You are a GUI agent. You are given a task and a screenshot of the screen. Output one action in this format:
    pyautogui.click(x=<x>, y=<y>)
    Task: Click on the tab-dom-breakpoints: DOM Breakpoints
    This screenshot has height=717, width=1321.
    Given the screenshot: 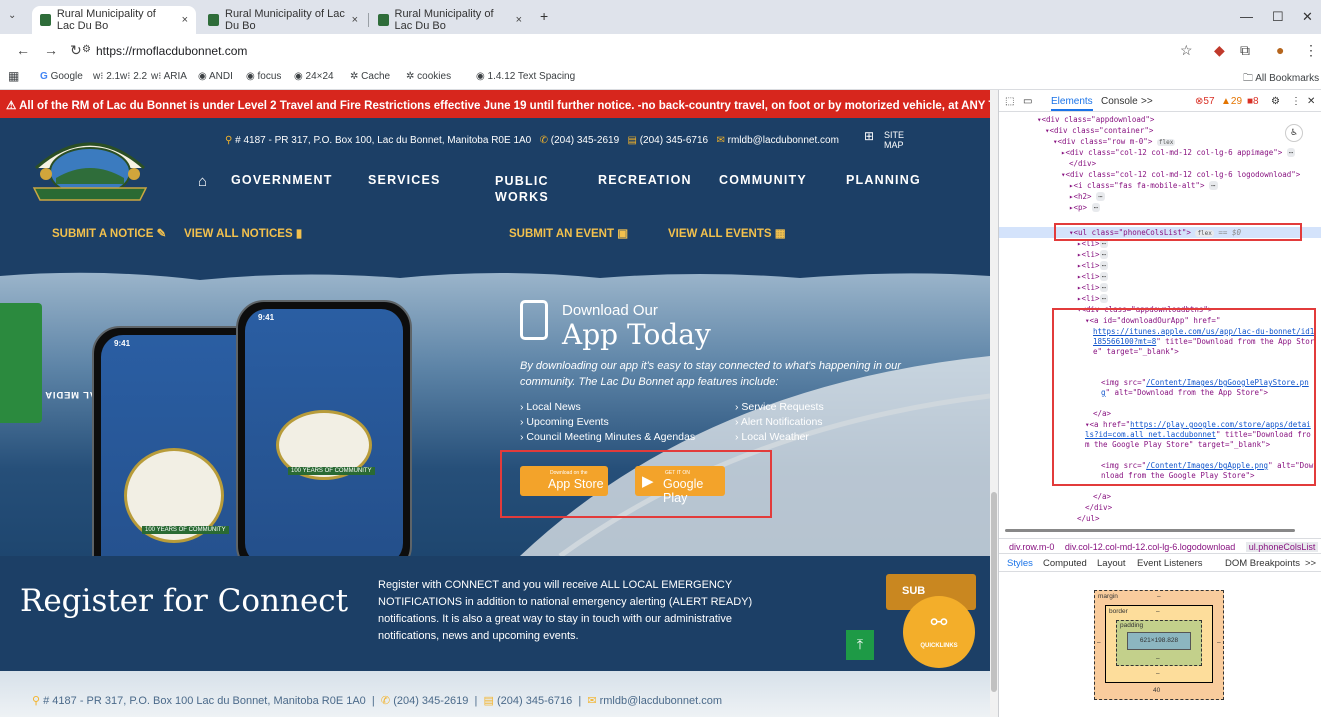 What is the action you would take?
    pyautogui.click(x=1262, y=563)
    